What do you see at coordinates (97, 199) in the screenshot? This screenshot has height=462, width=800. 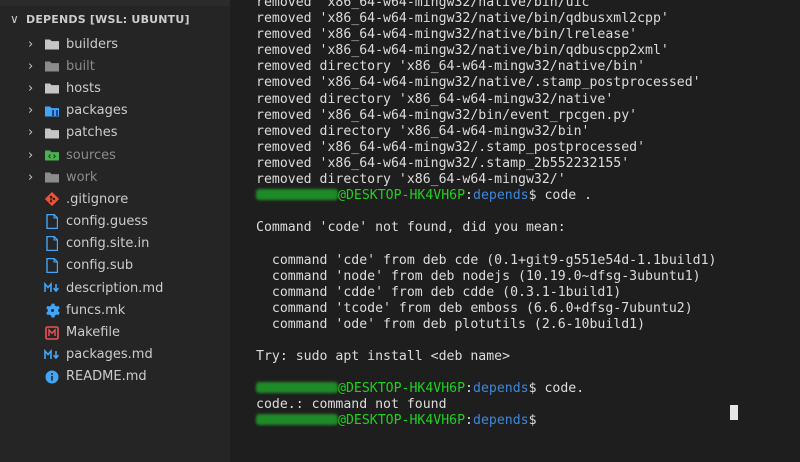 I see `tree-item-label: .gitignore` at bounding box center [97, 199].